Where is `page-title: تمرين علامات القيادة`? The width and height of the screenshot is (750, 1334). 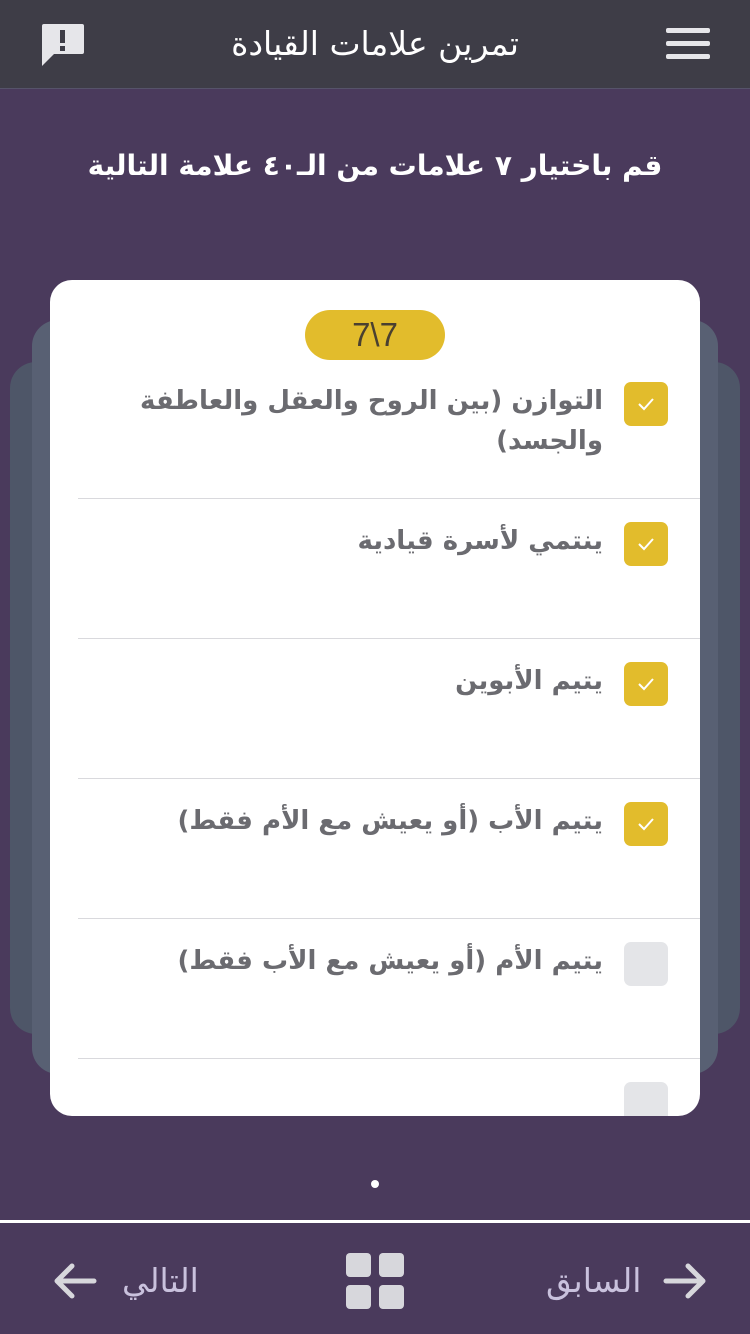
page-title: تمرين علامات القيادة is located at coordinates (375, 43).